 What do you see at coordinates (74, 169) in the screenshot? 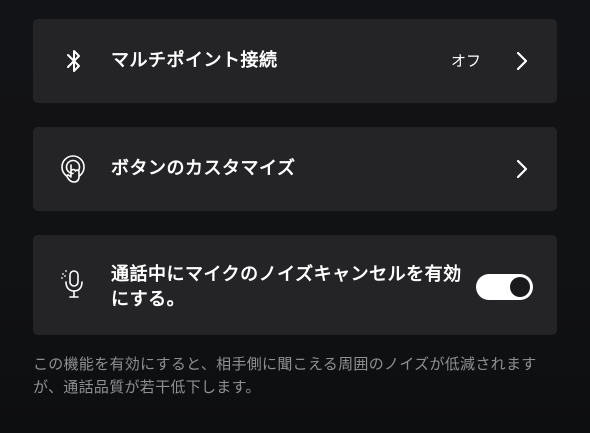
I see `touch-gesture-icon` at bounding box center [74, 169].